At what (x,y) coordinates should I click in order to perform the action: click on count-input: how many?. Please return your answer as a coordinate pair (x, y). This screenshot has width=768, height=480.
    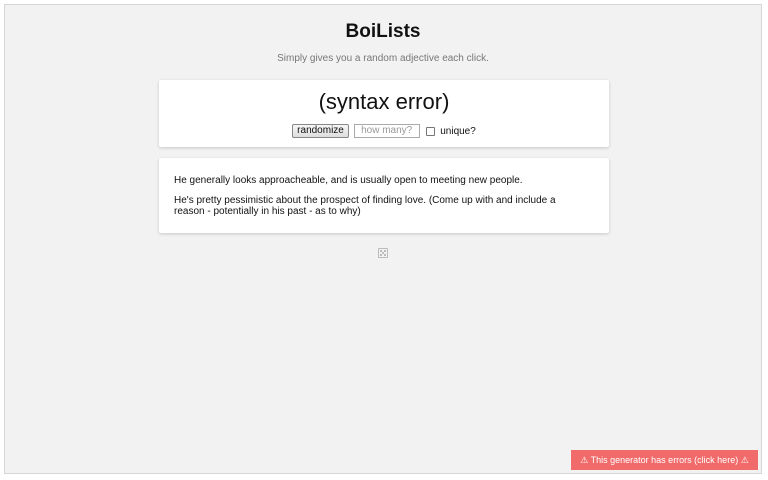
    Looking at the image, I should click on (386, 131).